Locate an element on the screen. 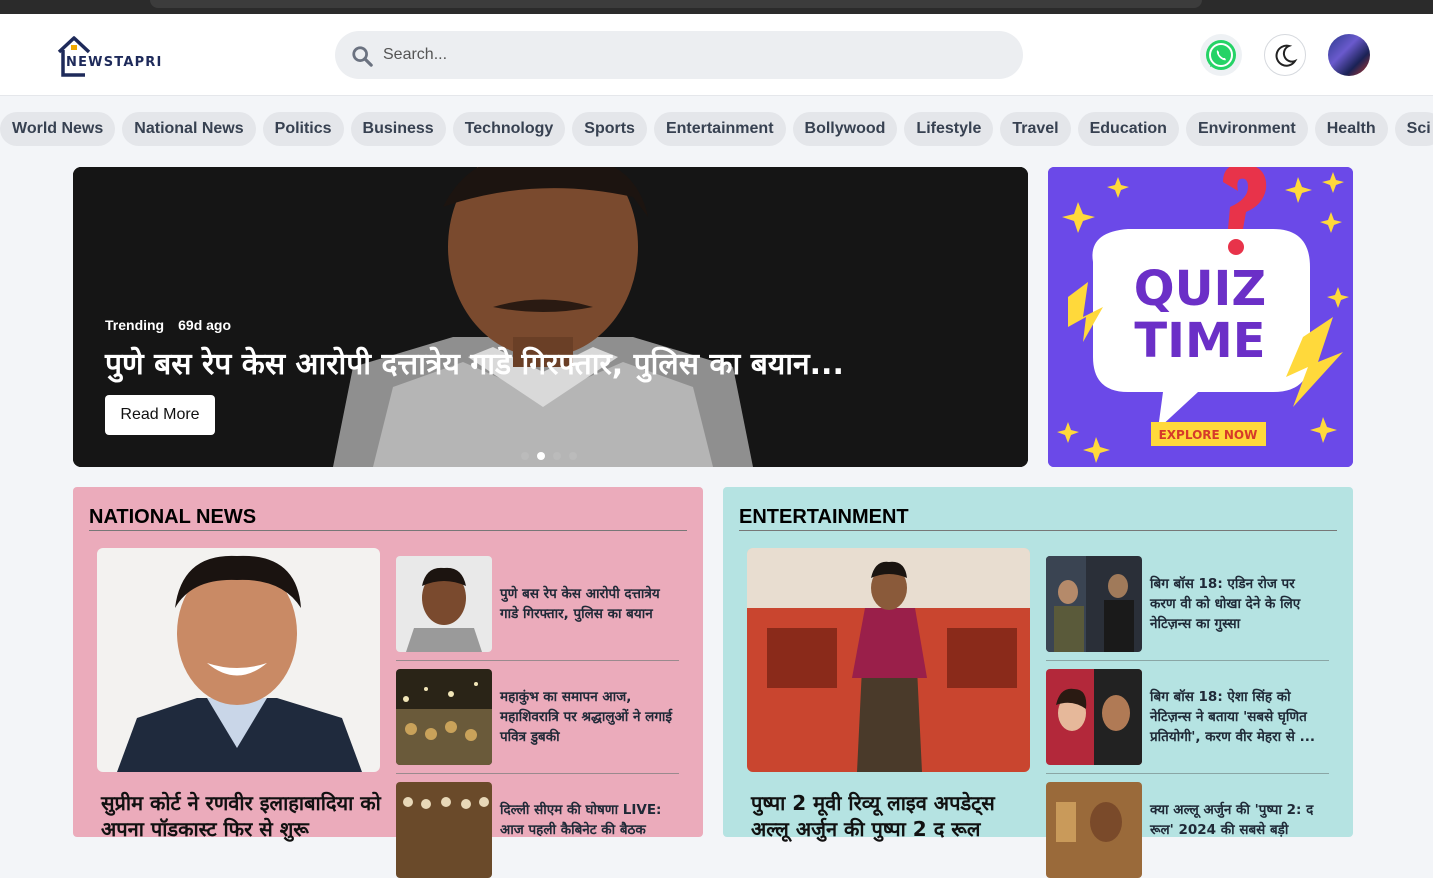 The image size is (1433, 878). hero-meta: Trending 69d ago is located at coordinates (168, 325).